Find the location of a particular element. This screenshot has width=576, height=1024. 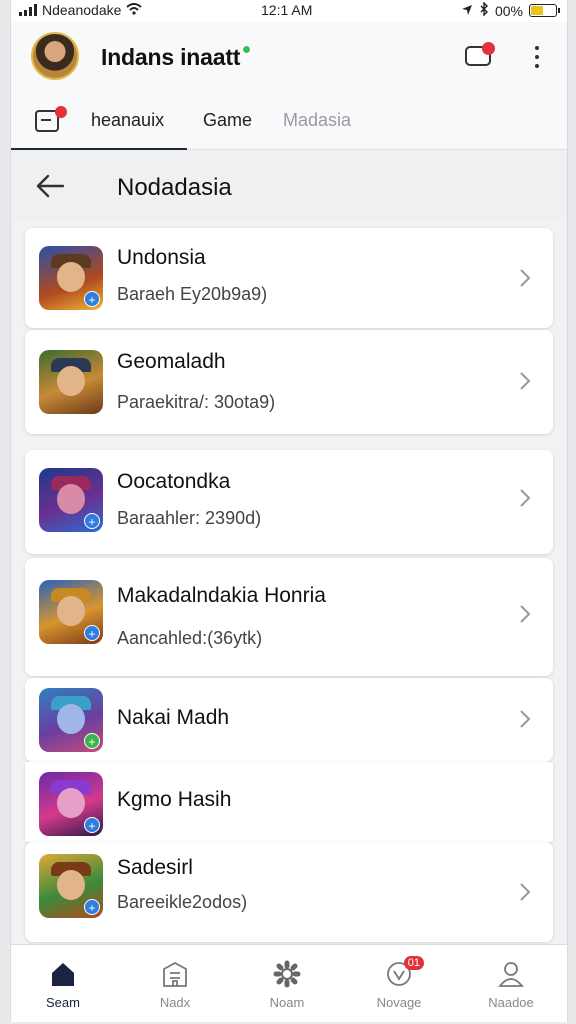

tab-game: Game is located at coordinates (227, 120).